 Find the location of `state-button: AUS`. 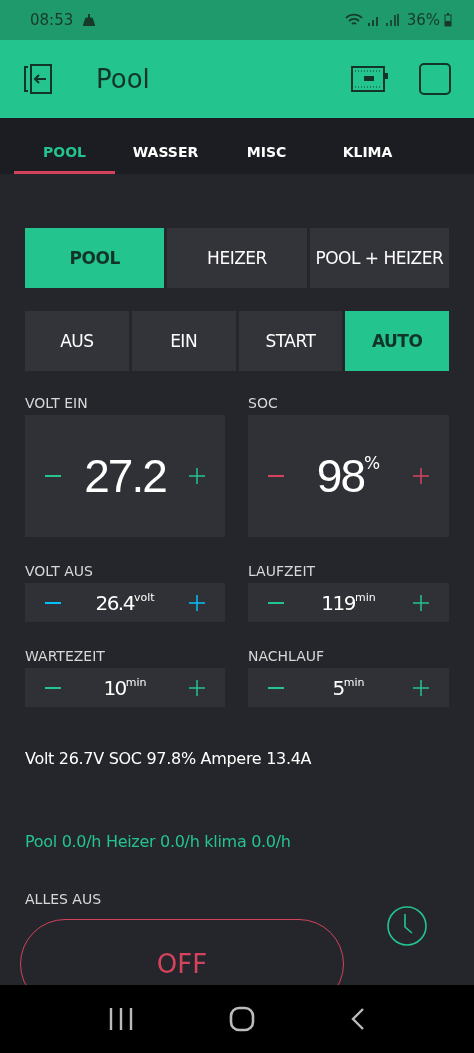

state-button: AUS is located at coordinates (77, 341).